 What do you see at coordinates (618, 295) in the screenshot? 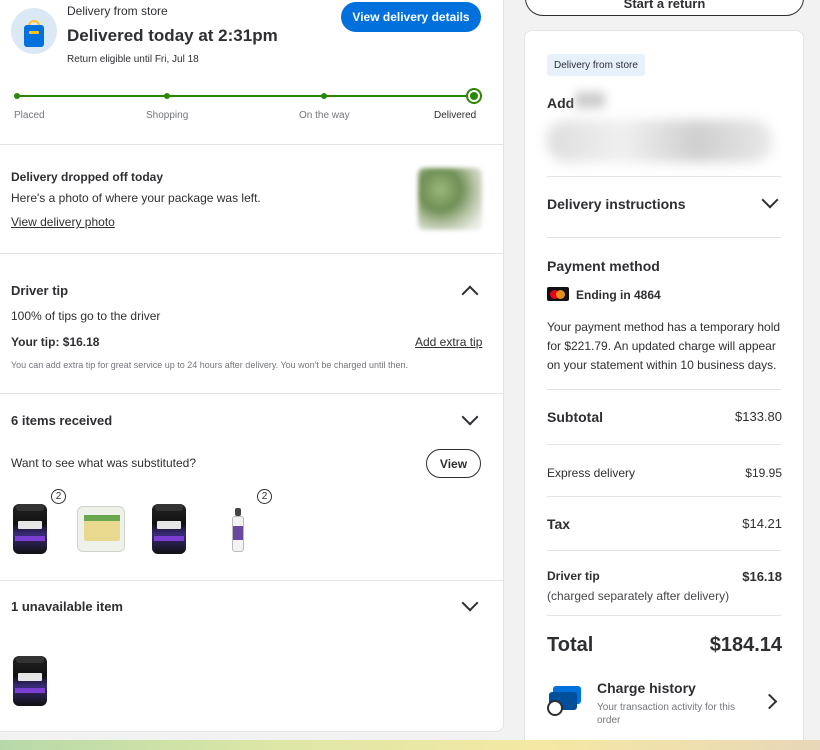
I see `card-ending: Ending in 4864` at bounding box center [618, 295].